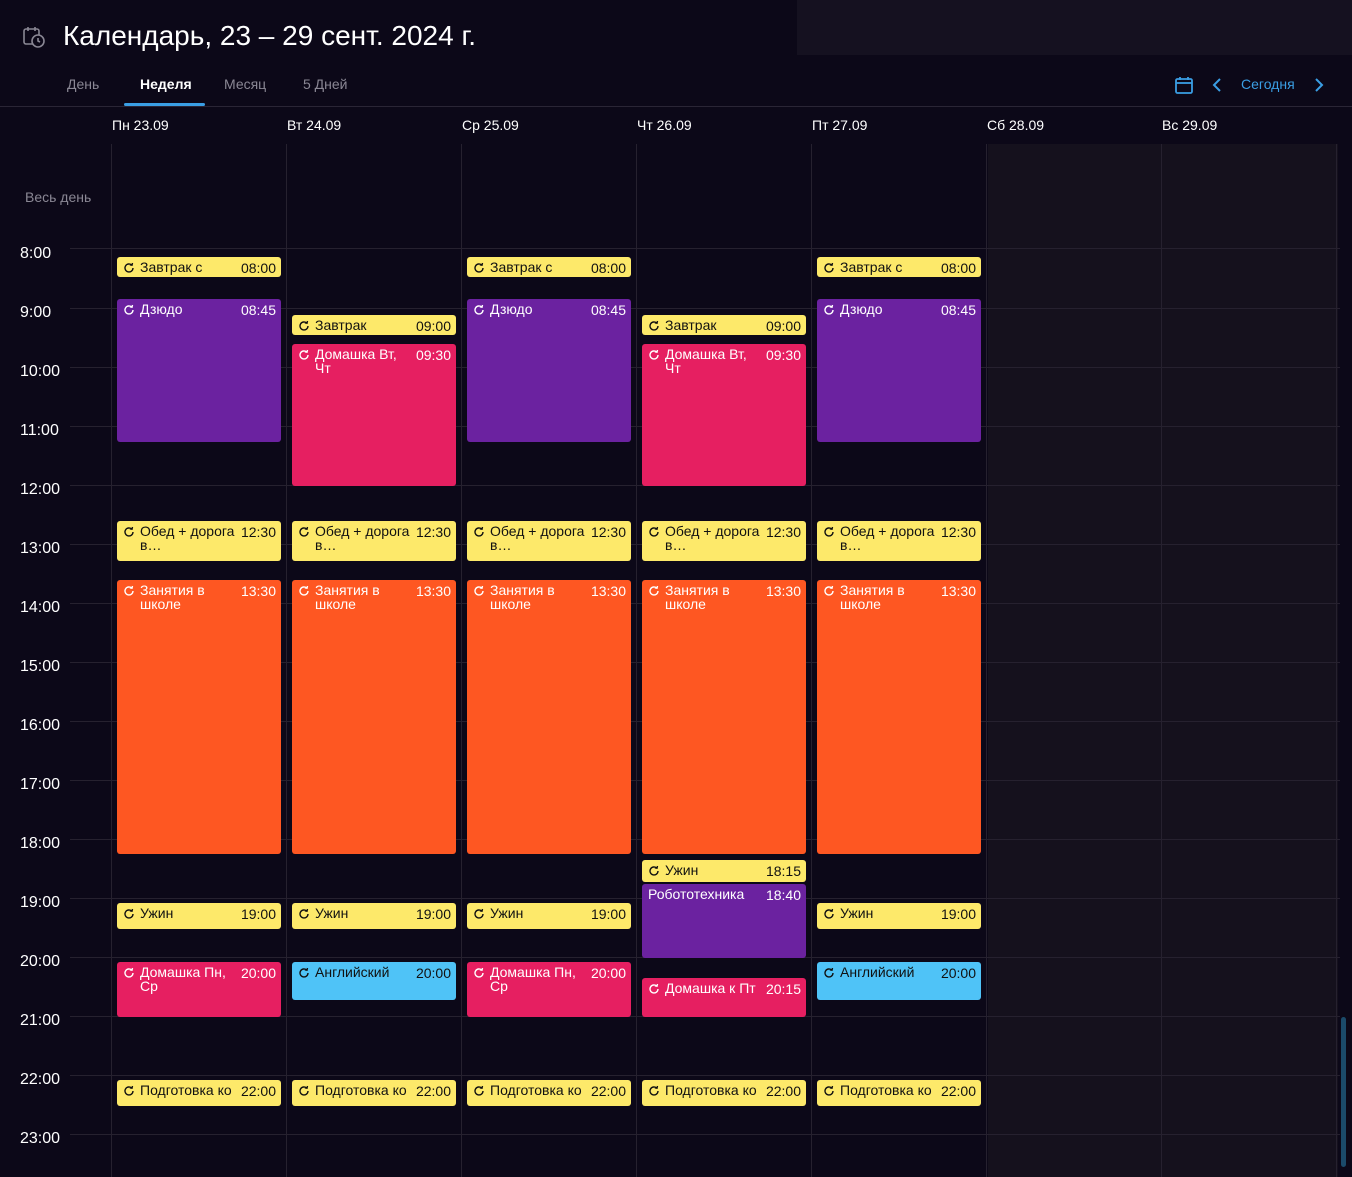 The height and width of the screenshot is (1177, 1352). What do you see at coordinates (140, 125) in the screenshot?
I see `day-header: Пн 23.09` at bounding box center [140, 125].